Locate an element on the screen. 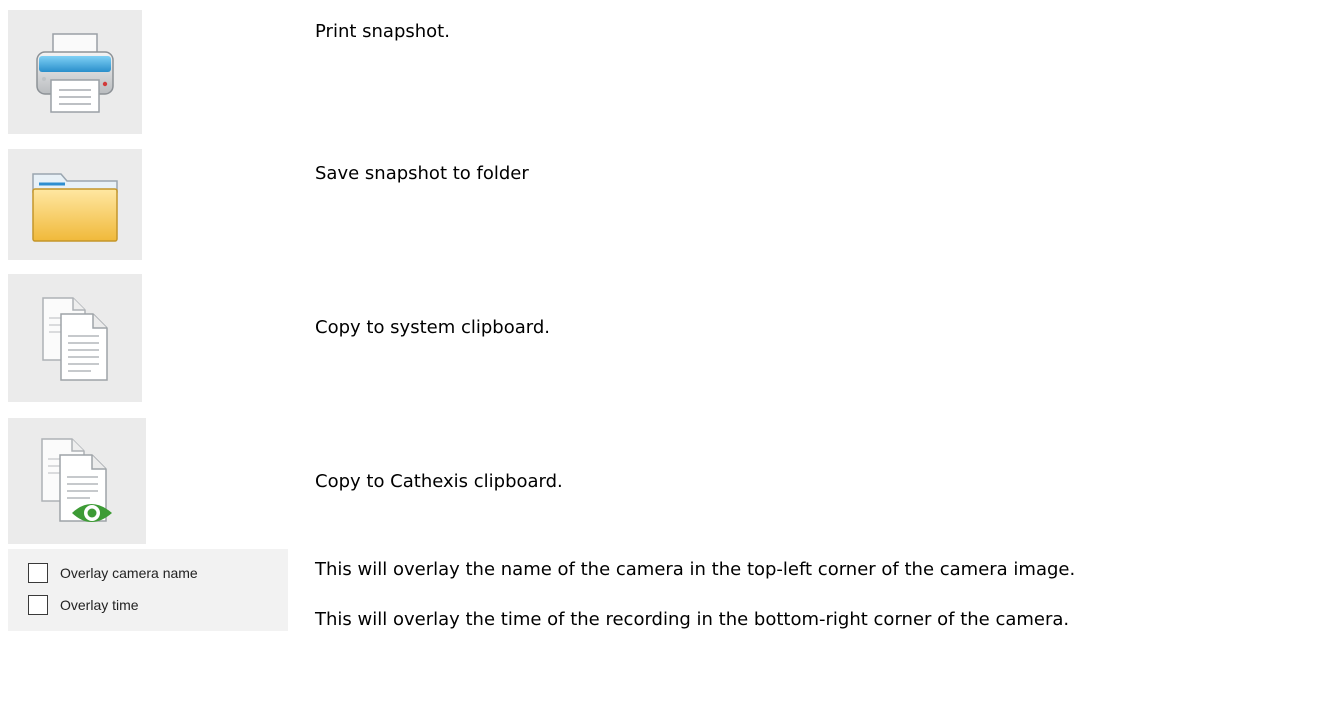  folder-icon is located at coordinates (75, 207).